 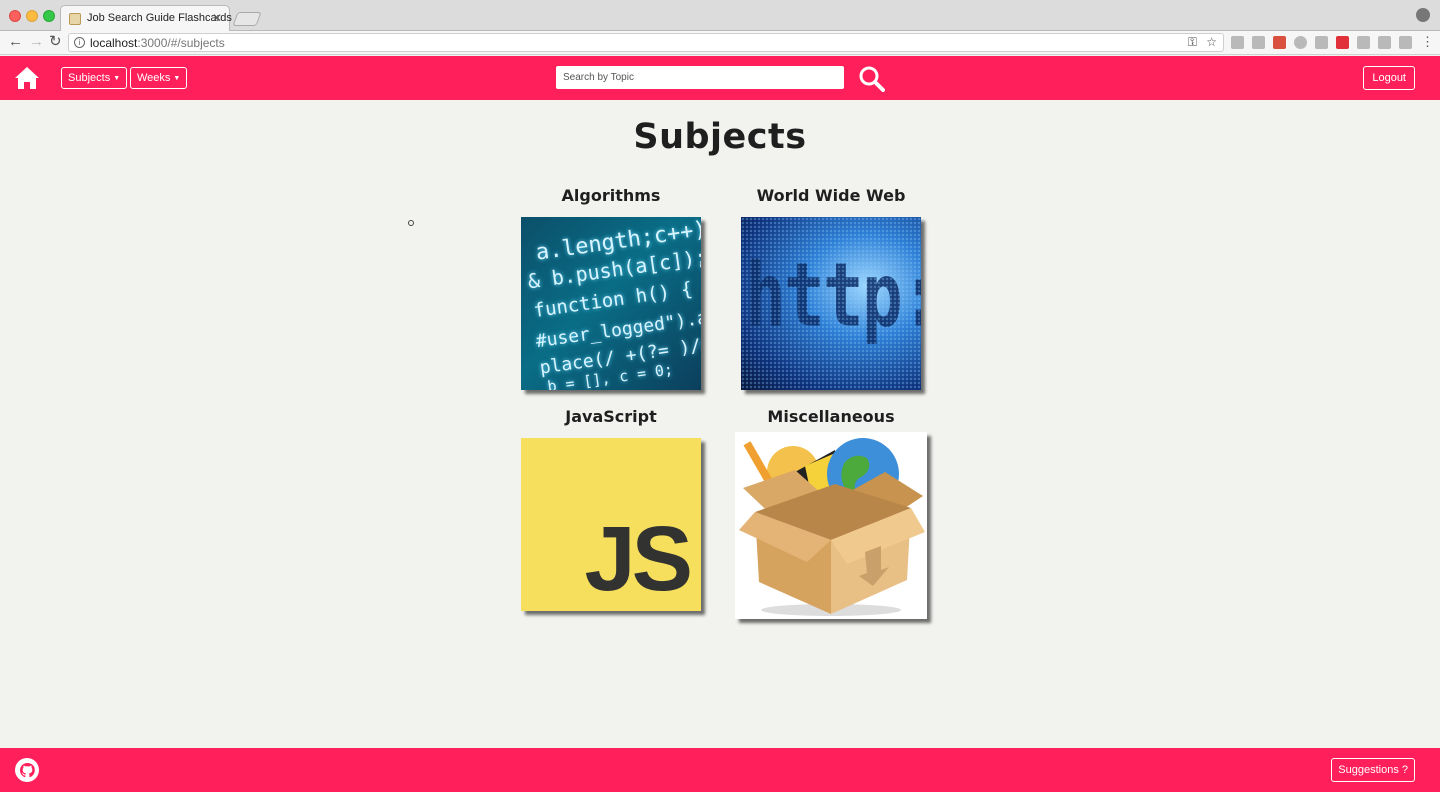 What do you see at coordinates (872, 79) in the screenshot?
I see `search-icon` at bounding box center [872, 79].